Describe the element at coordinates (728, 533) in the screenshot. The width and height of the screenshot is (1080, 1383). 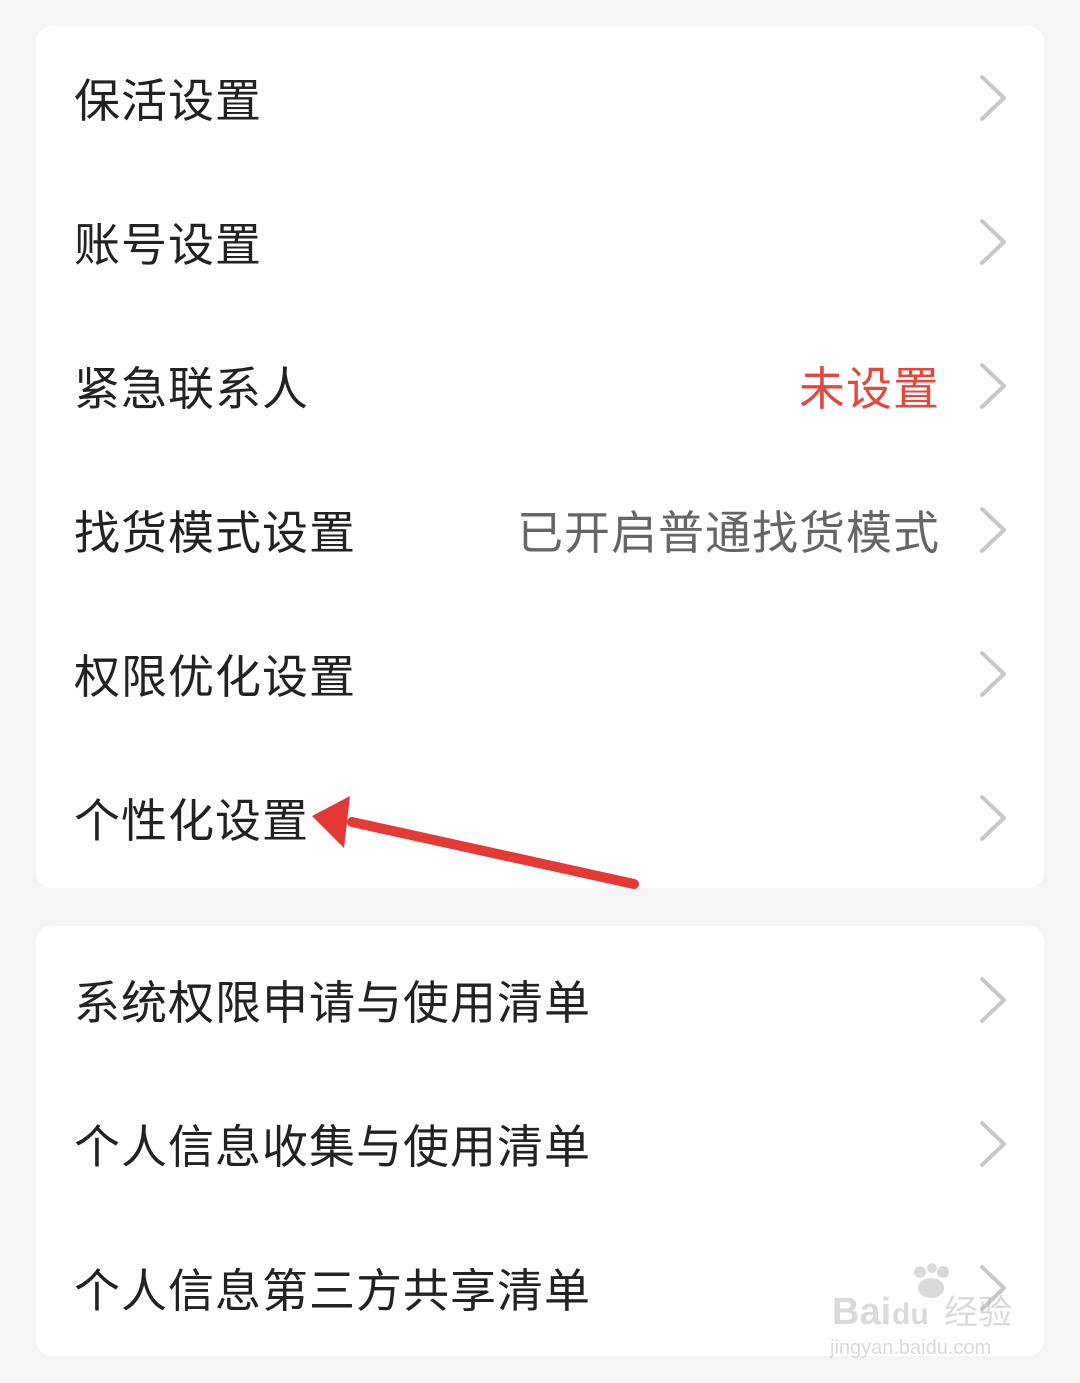
I see `settings-item-value: 已开启普通找货模式` at that location.